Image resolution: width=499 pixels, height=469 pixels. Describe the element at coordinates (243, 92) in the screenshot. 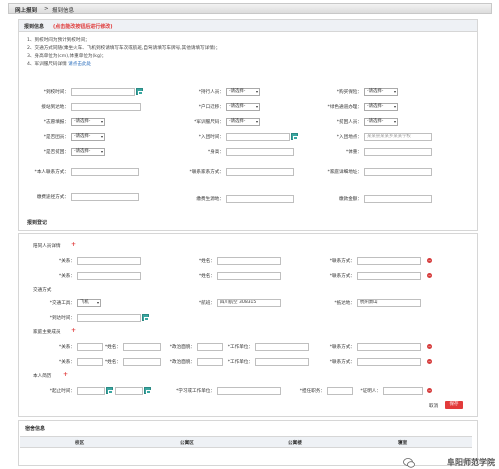

I see `companion-select: -请选择-` at that location.